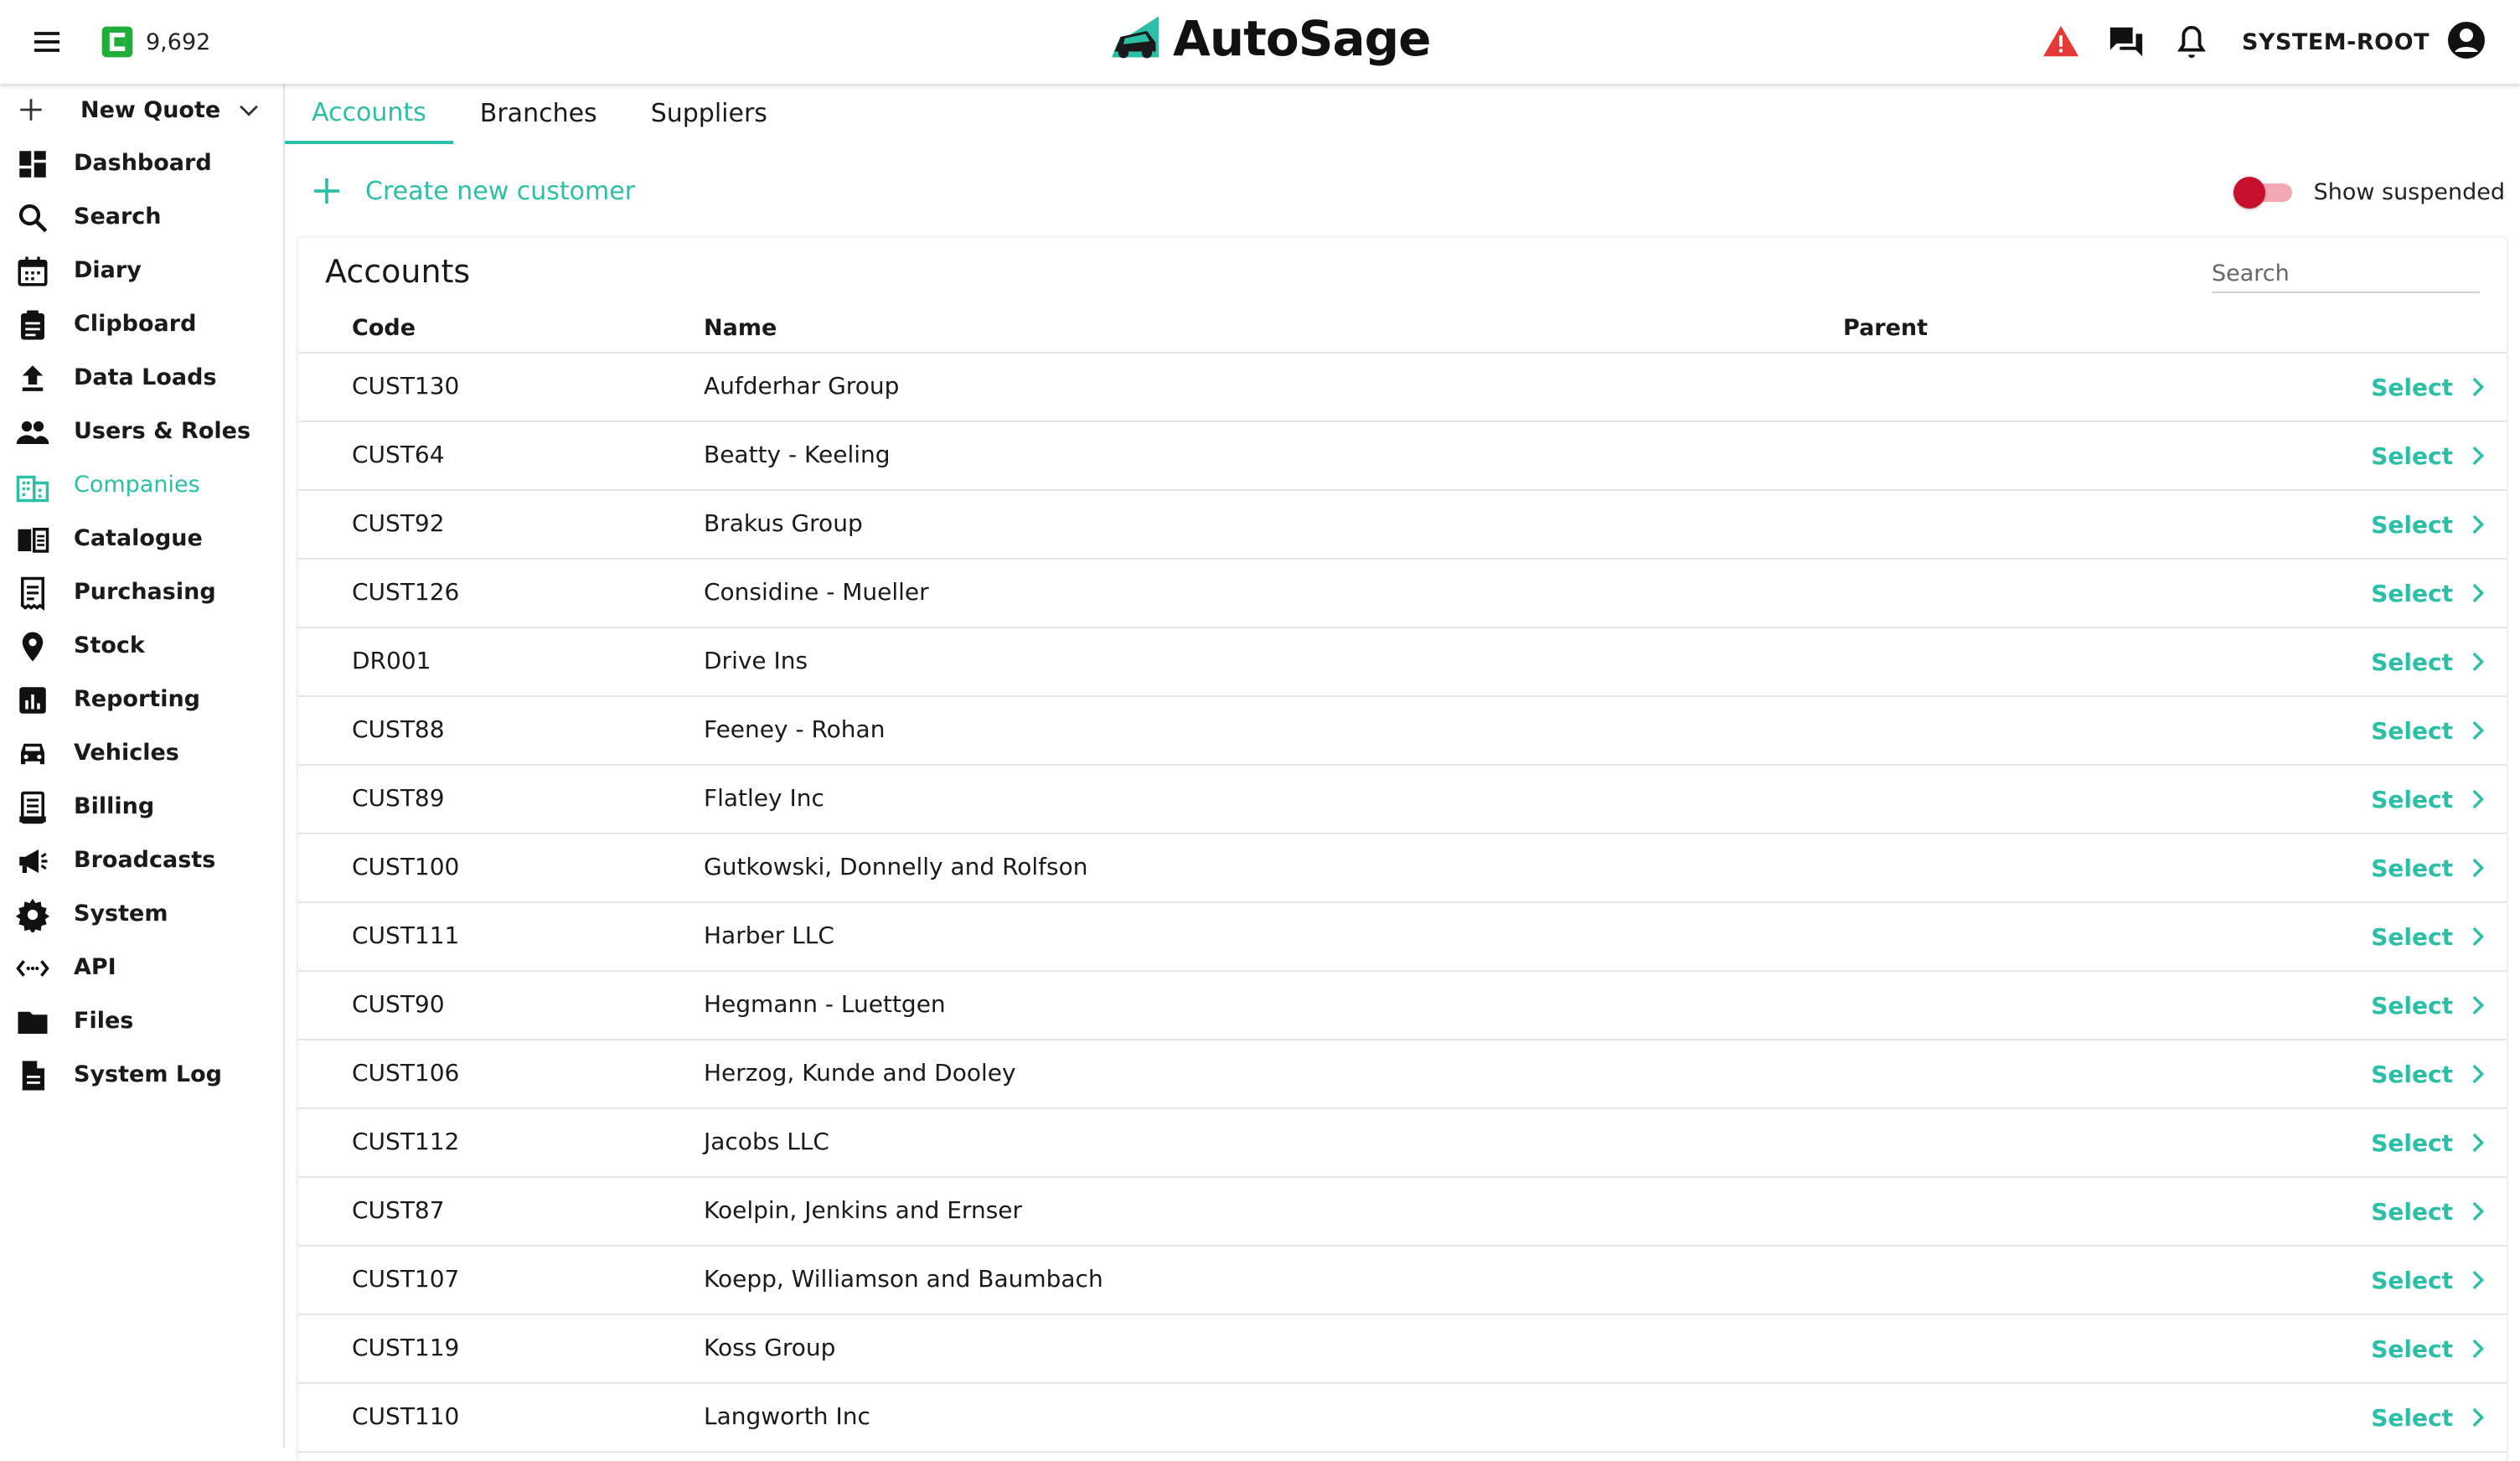  Describe the element at coordinates (141, 538) in the screenshot. I see `sidebar-item-catalogue: Catalogue` at that location.